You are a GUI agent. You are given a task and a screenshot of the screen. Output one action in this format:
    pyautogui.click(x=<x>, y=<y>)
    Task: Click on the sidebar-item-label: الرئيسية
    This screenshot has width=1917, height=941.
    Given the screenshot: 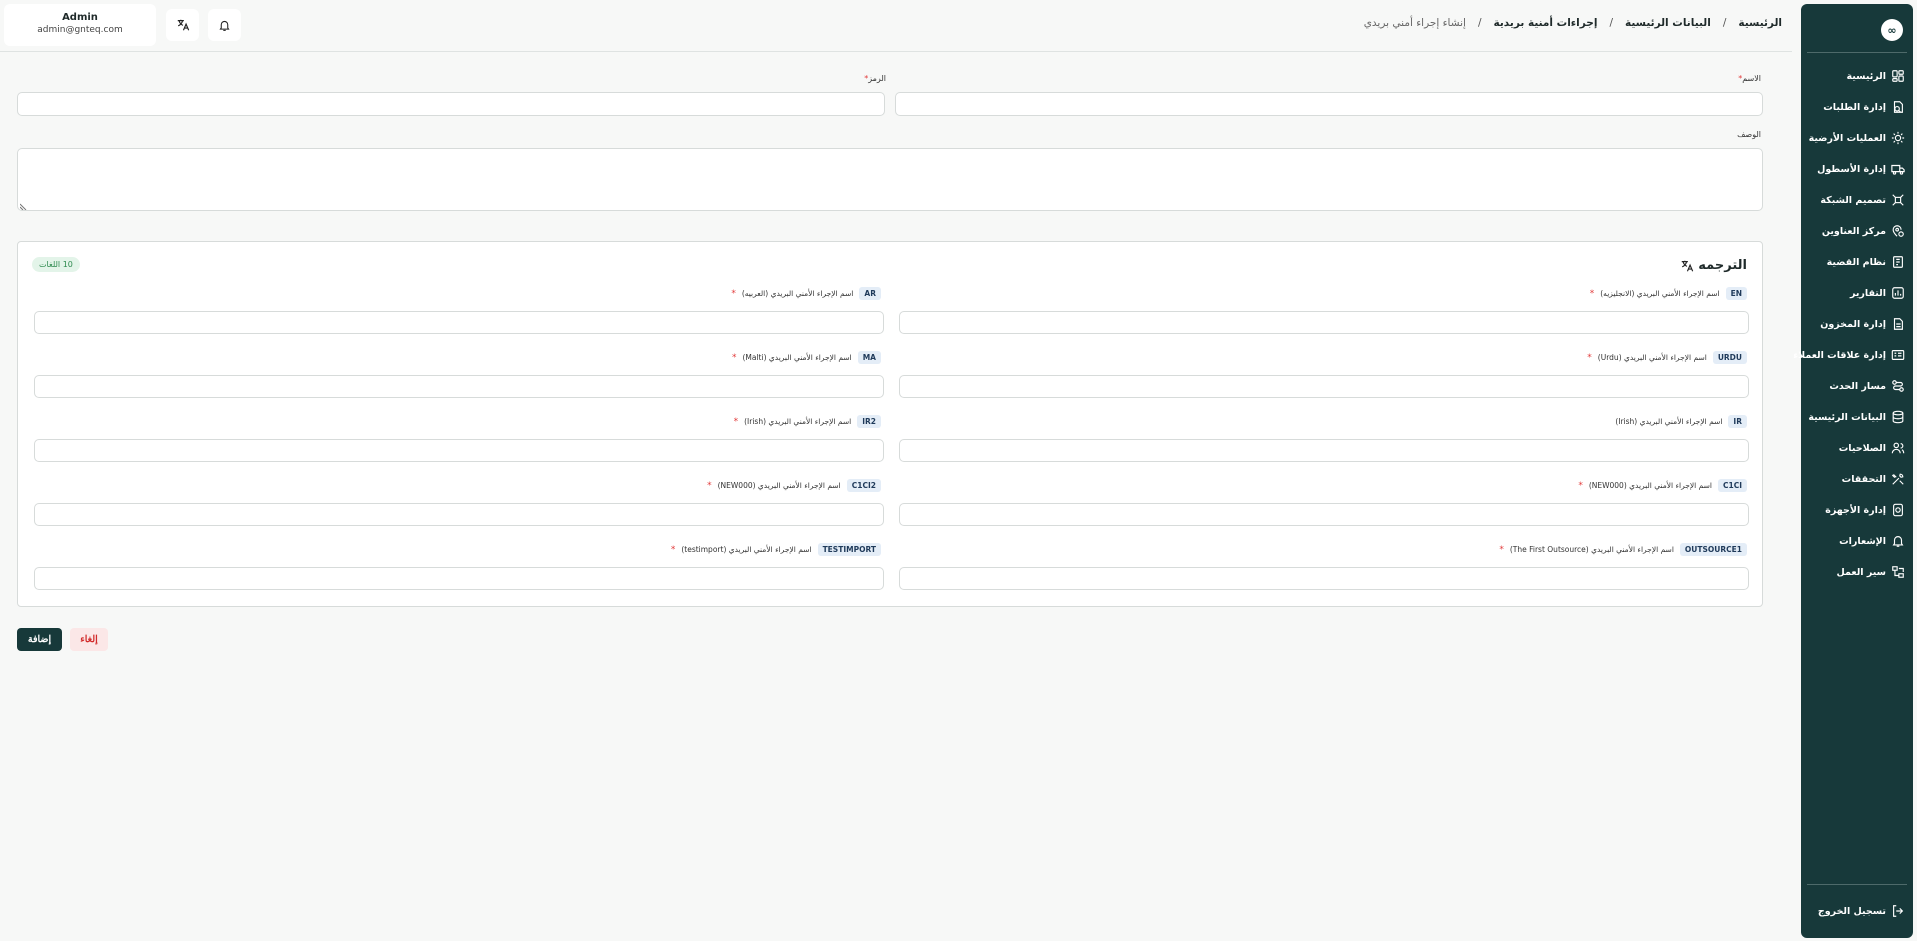 What is the action you would take?
    pyautogui.click(x=1866, y=76)
    